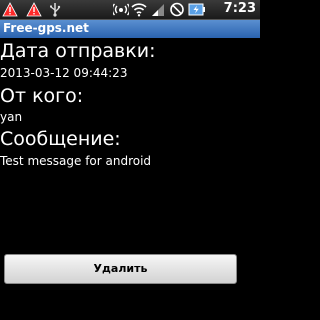 Image resolution: width=320 pixels, height=320 pixels. I want to click on message-label: Сообщение:, so click(60, 139).